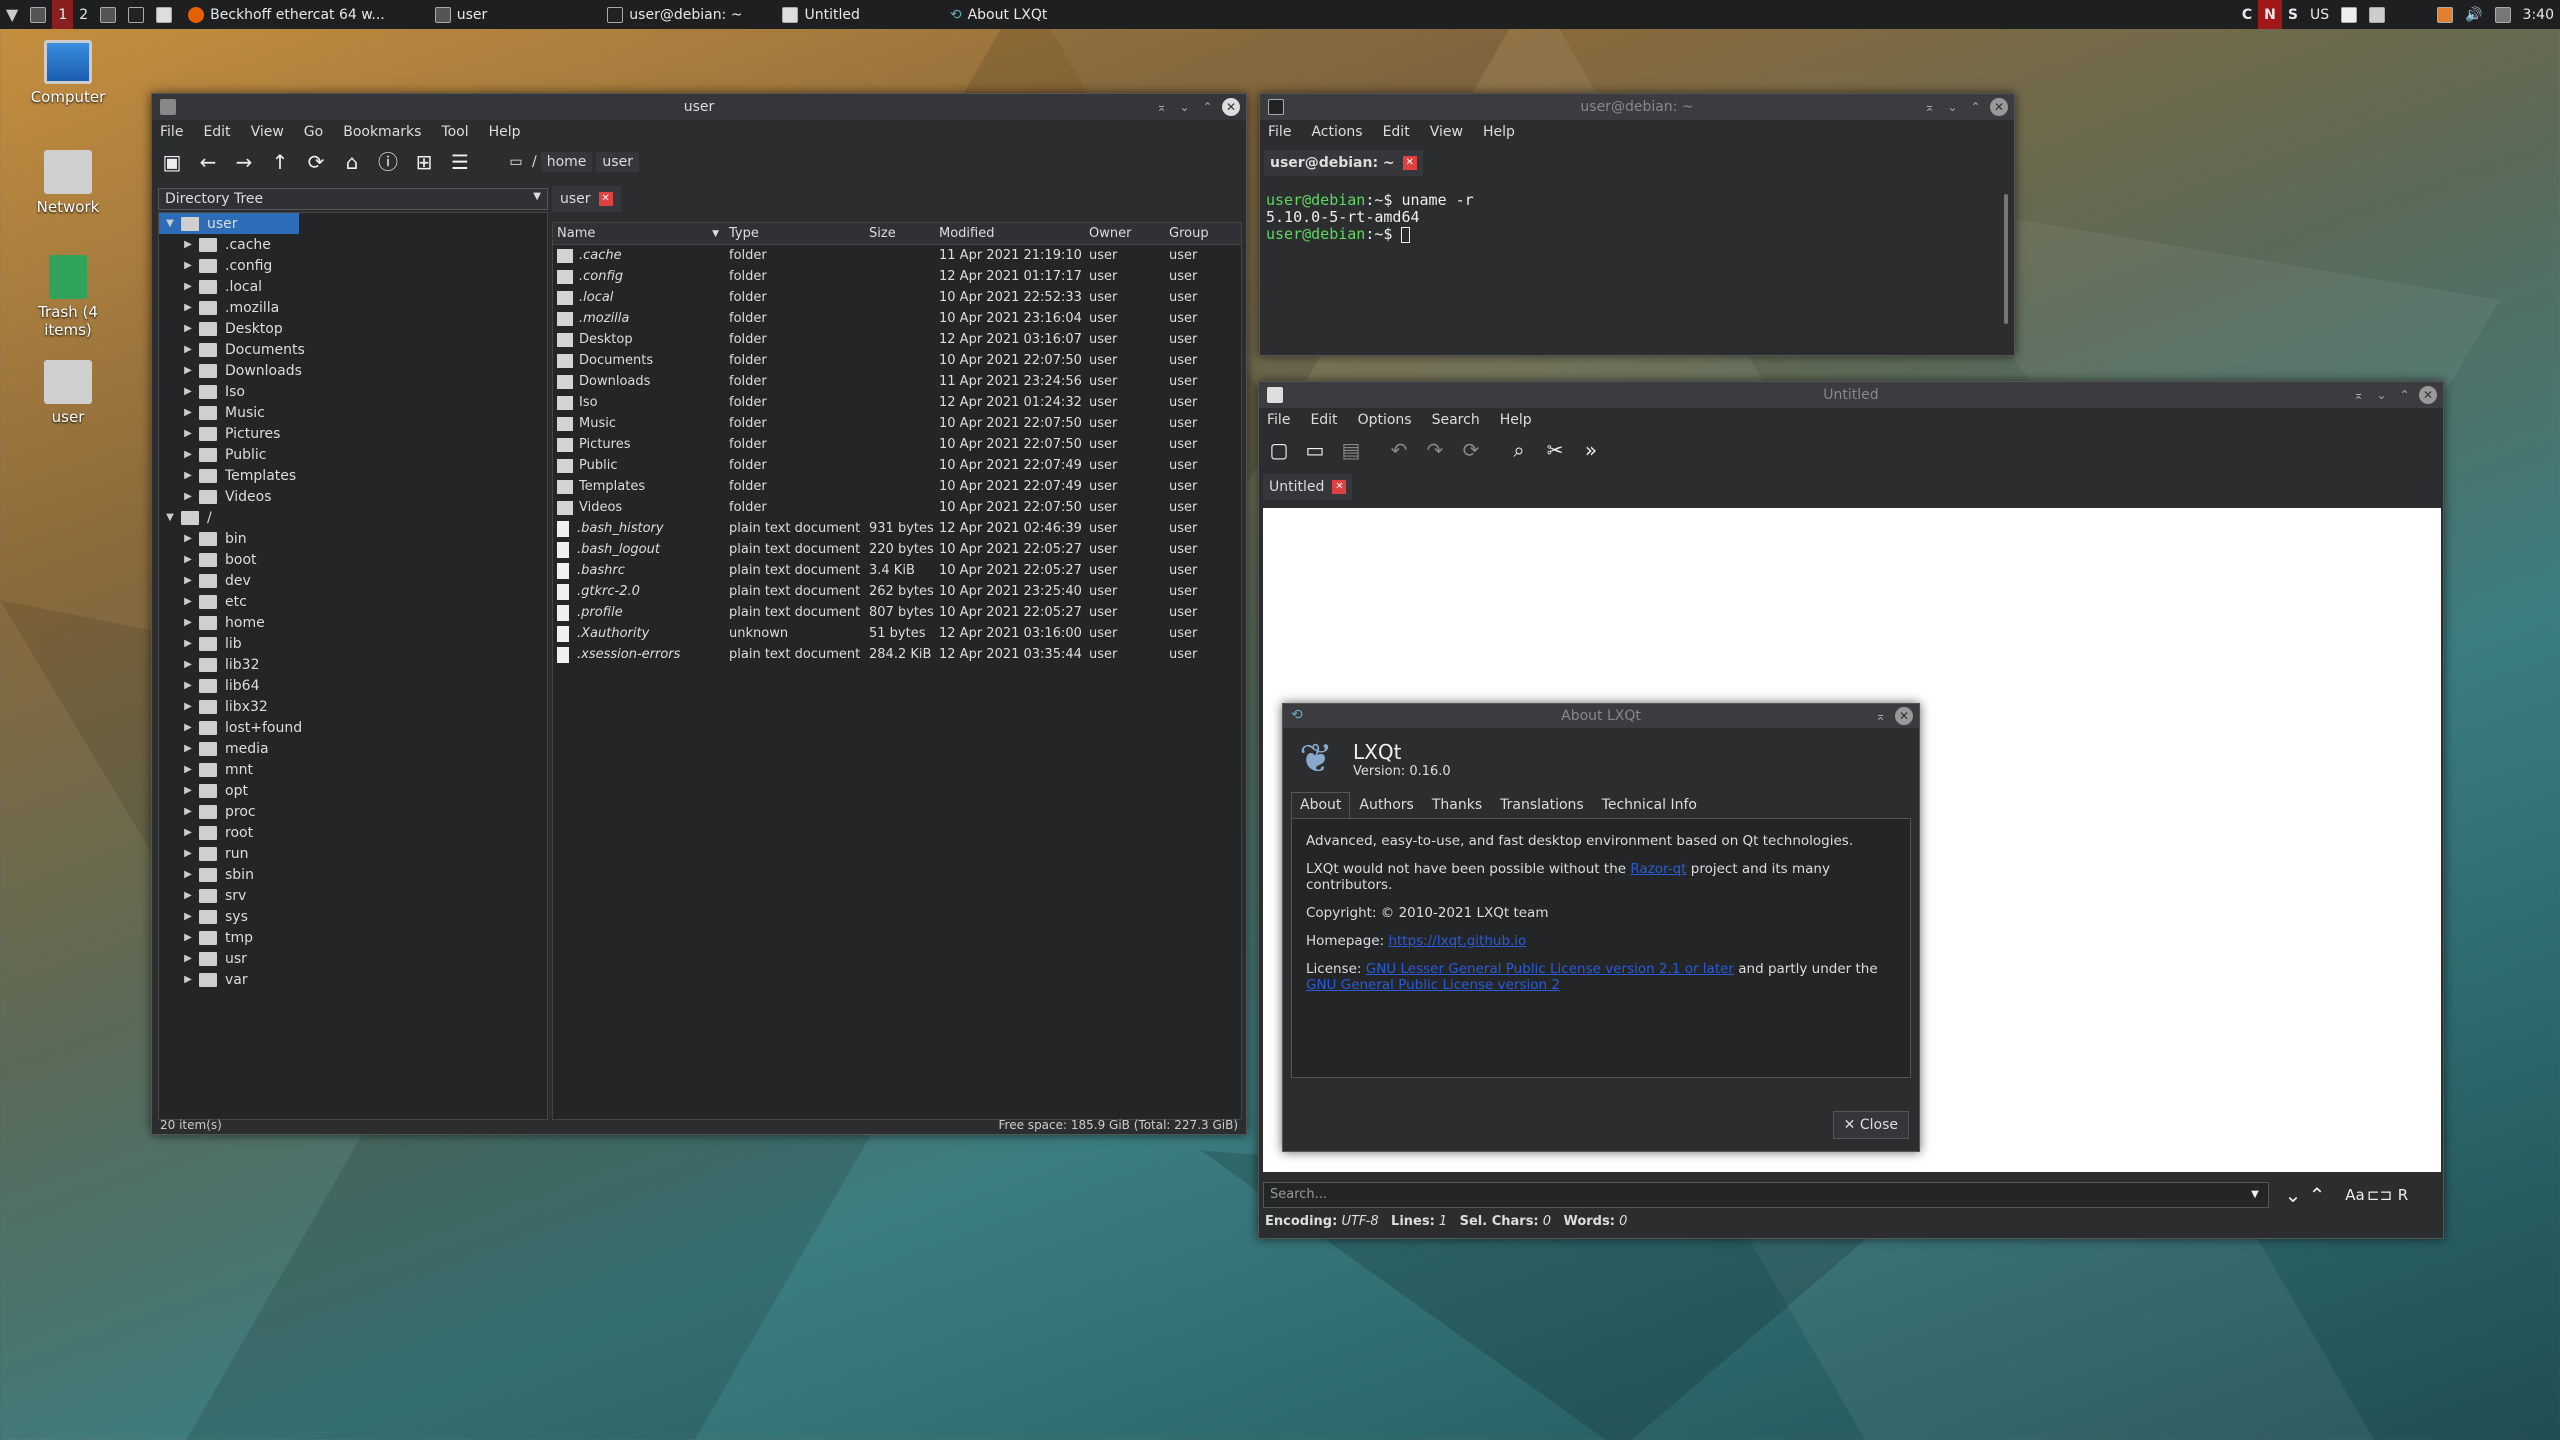 The image size is (2560, 1440). Describe the element at coordinates (897, 402) in the screenshot. I see `file-row: Iso folder 12 Apr 2021 01:24:32 user user` at that location.